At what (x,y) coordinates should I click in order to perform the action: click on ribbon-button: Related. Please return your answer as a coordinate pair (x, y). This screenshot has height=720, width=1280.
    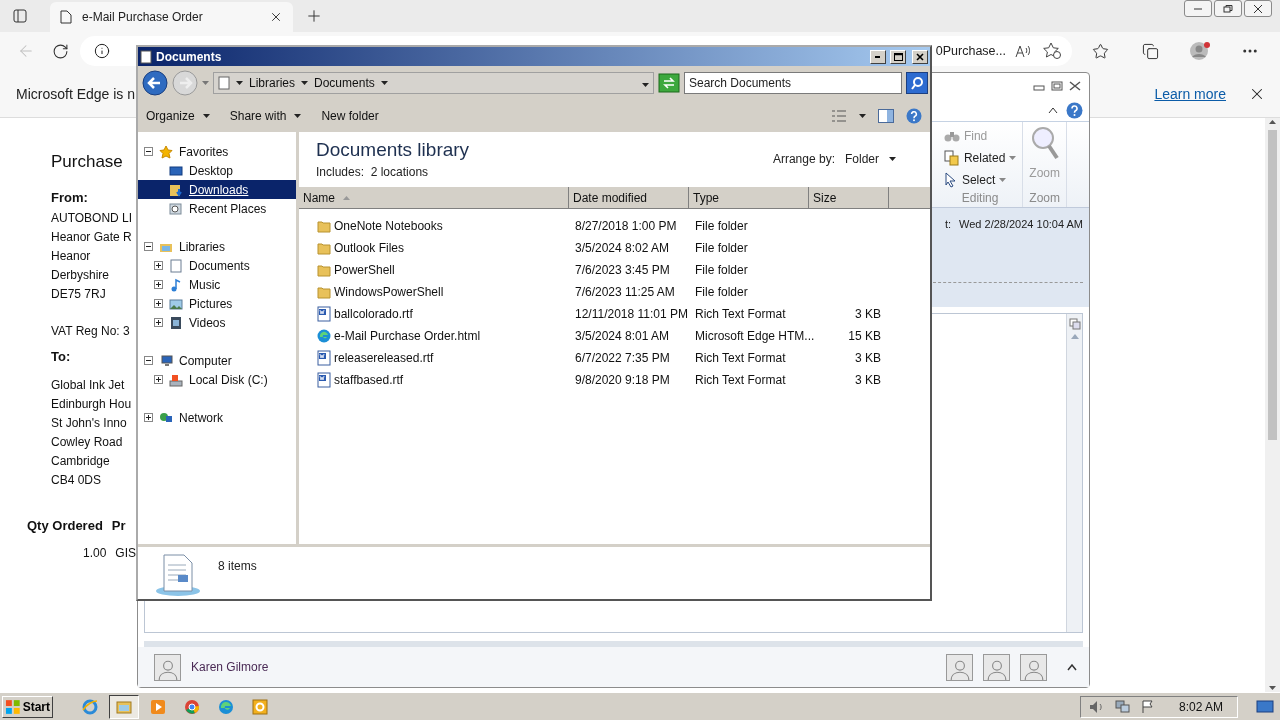
    Looking at the image, I should click on (980, 158).